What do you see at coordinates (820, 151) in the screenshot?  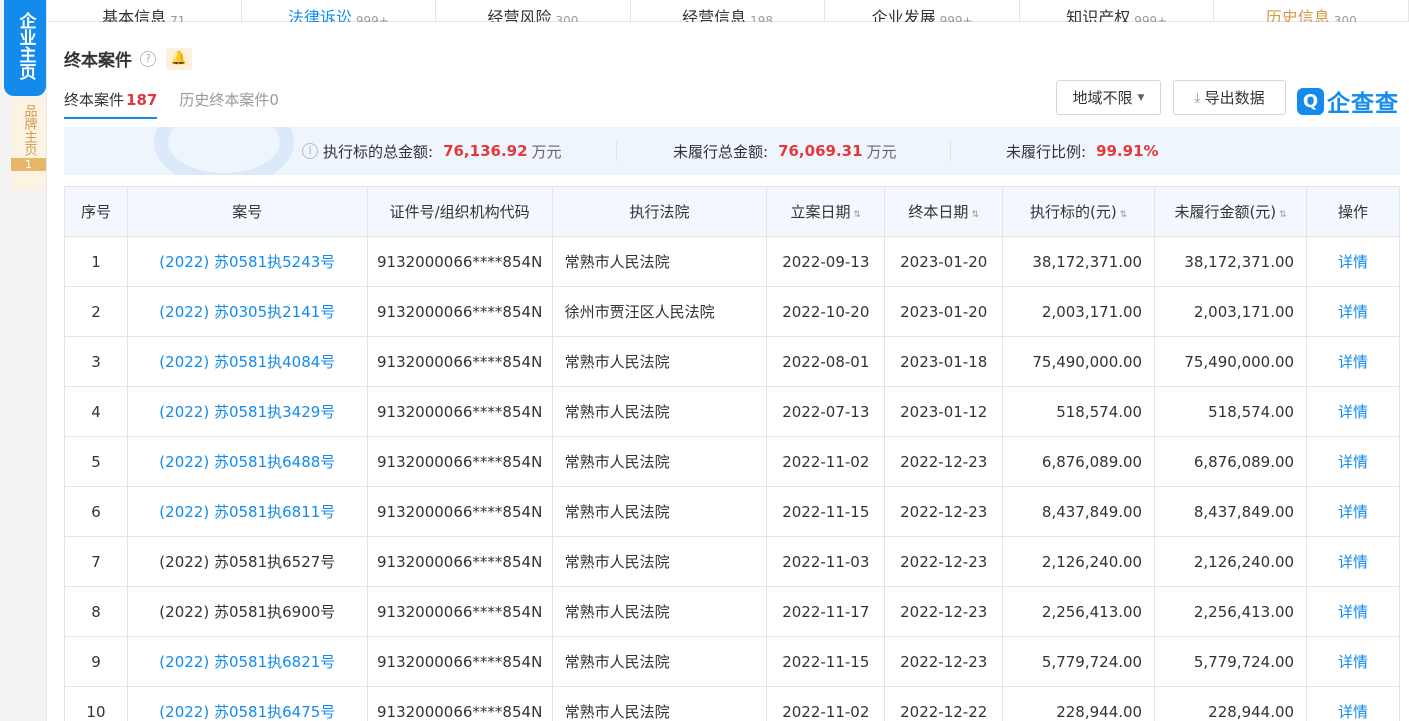 I see `summary-unfulfilled-value: 76,069.31` at bounding box center [820, 151].